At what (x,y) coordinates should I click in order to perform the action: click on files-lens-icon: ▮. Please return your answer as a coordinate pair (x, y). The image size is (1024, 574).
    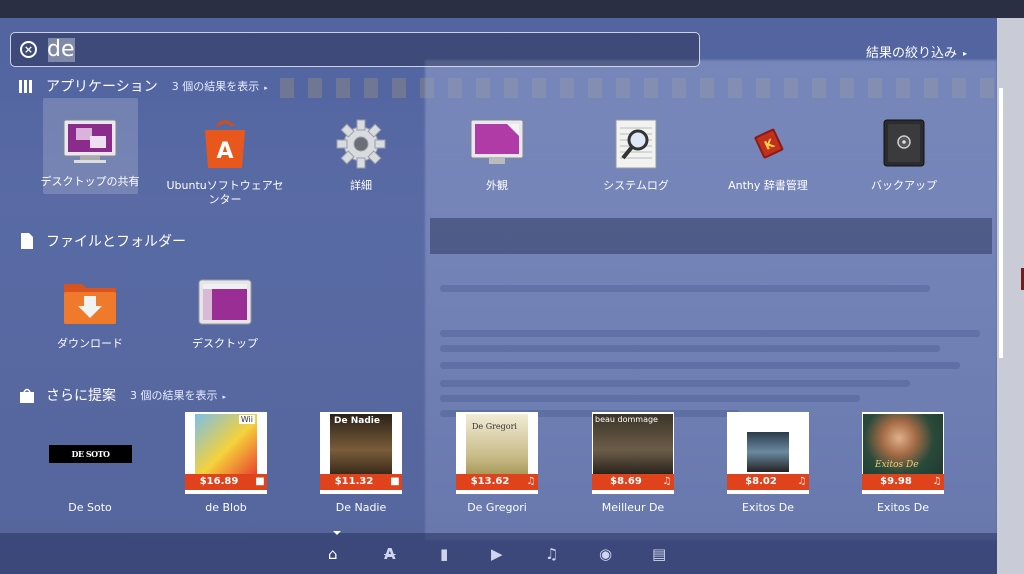
    Looking at the image, I should click on (444, 554).